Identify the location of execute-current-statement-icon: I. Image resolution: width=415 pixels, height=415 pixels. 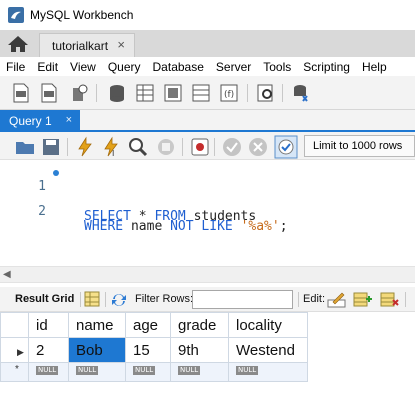
(111, 147).